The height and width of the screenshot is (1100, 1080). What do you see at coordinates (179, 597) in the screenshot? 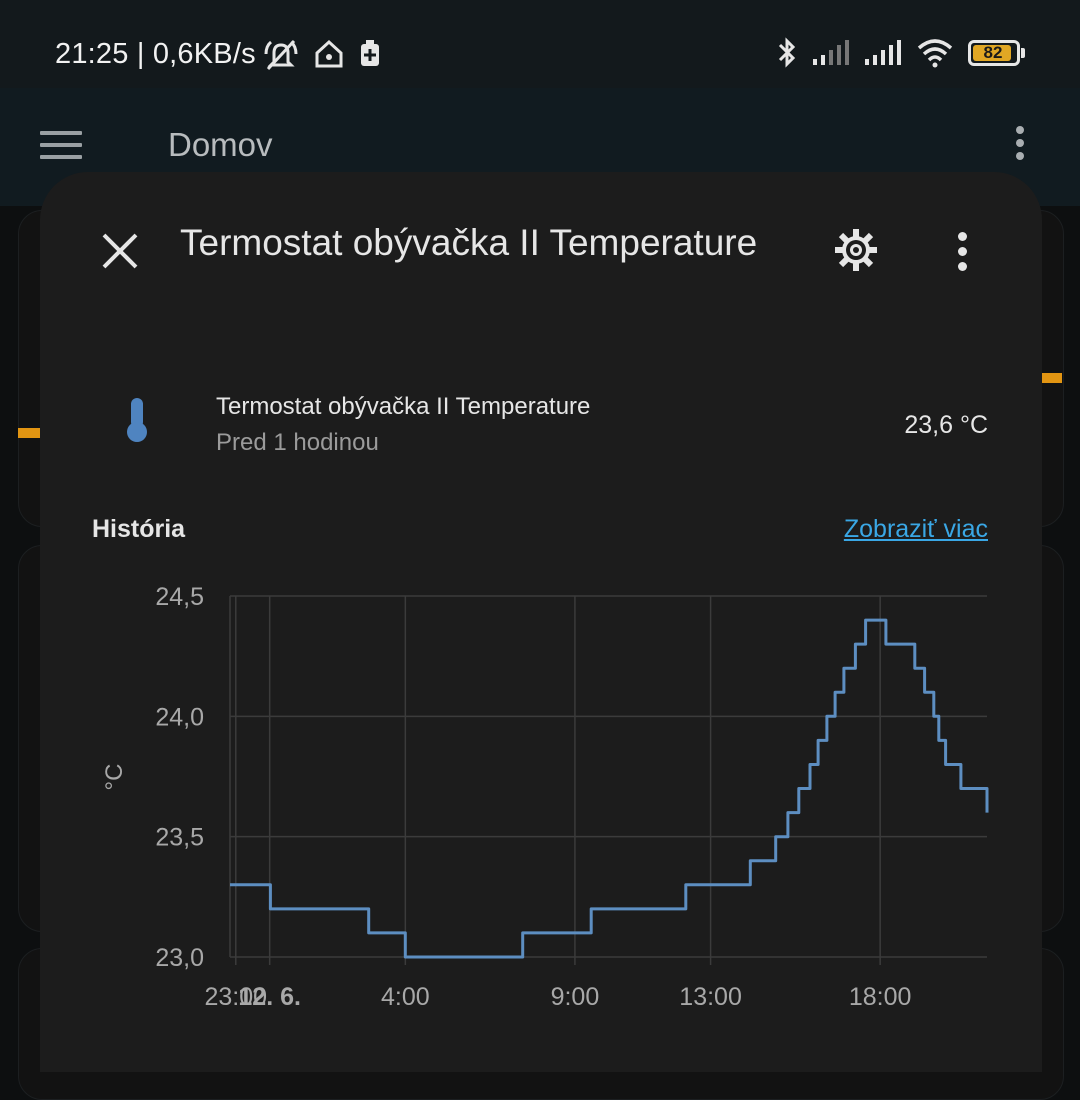
I see `y-tick-label: 24,5` at bounding box center [179, 597].